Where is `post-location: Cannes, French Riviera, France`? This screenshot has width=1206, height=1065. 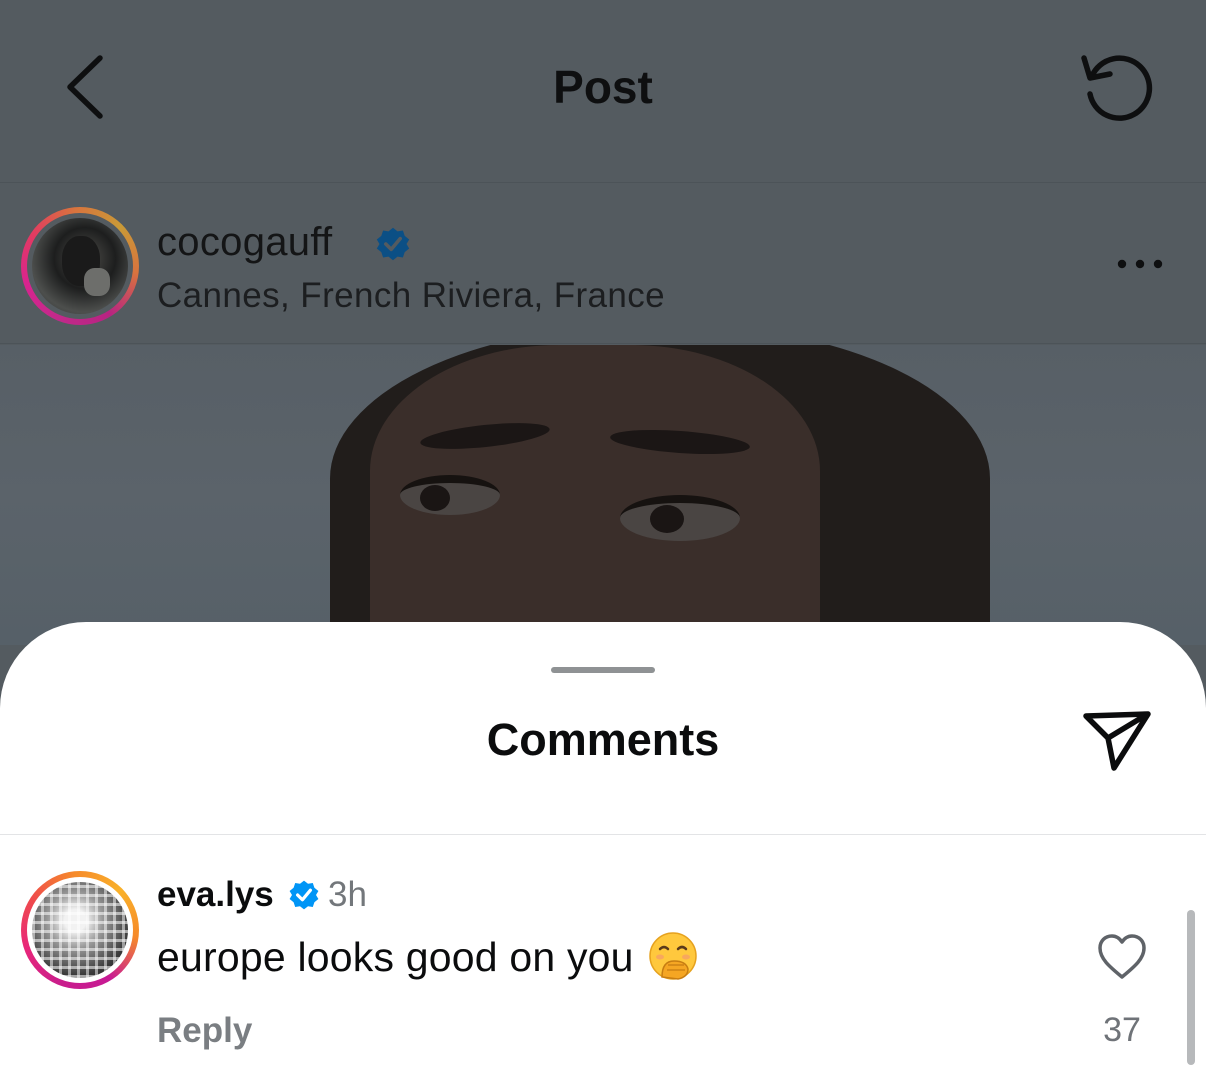 post-location: Cannes, French Riviera, France is located at coordinates (411, 296).